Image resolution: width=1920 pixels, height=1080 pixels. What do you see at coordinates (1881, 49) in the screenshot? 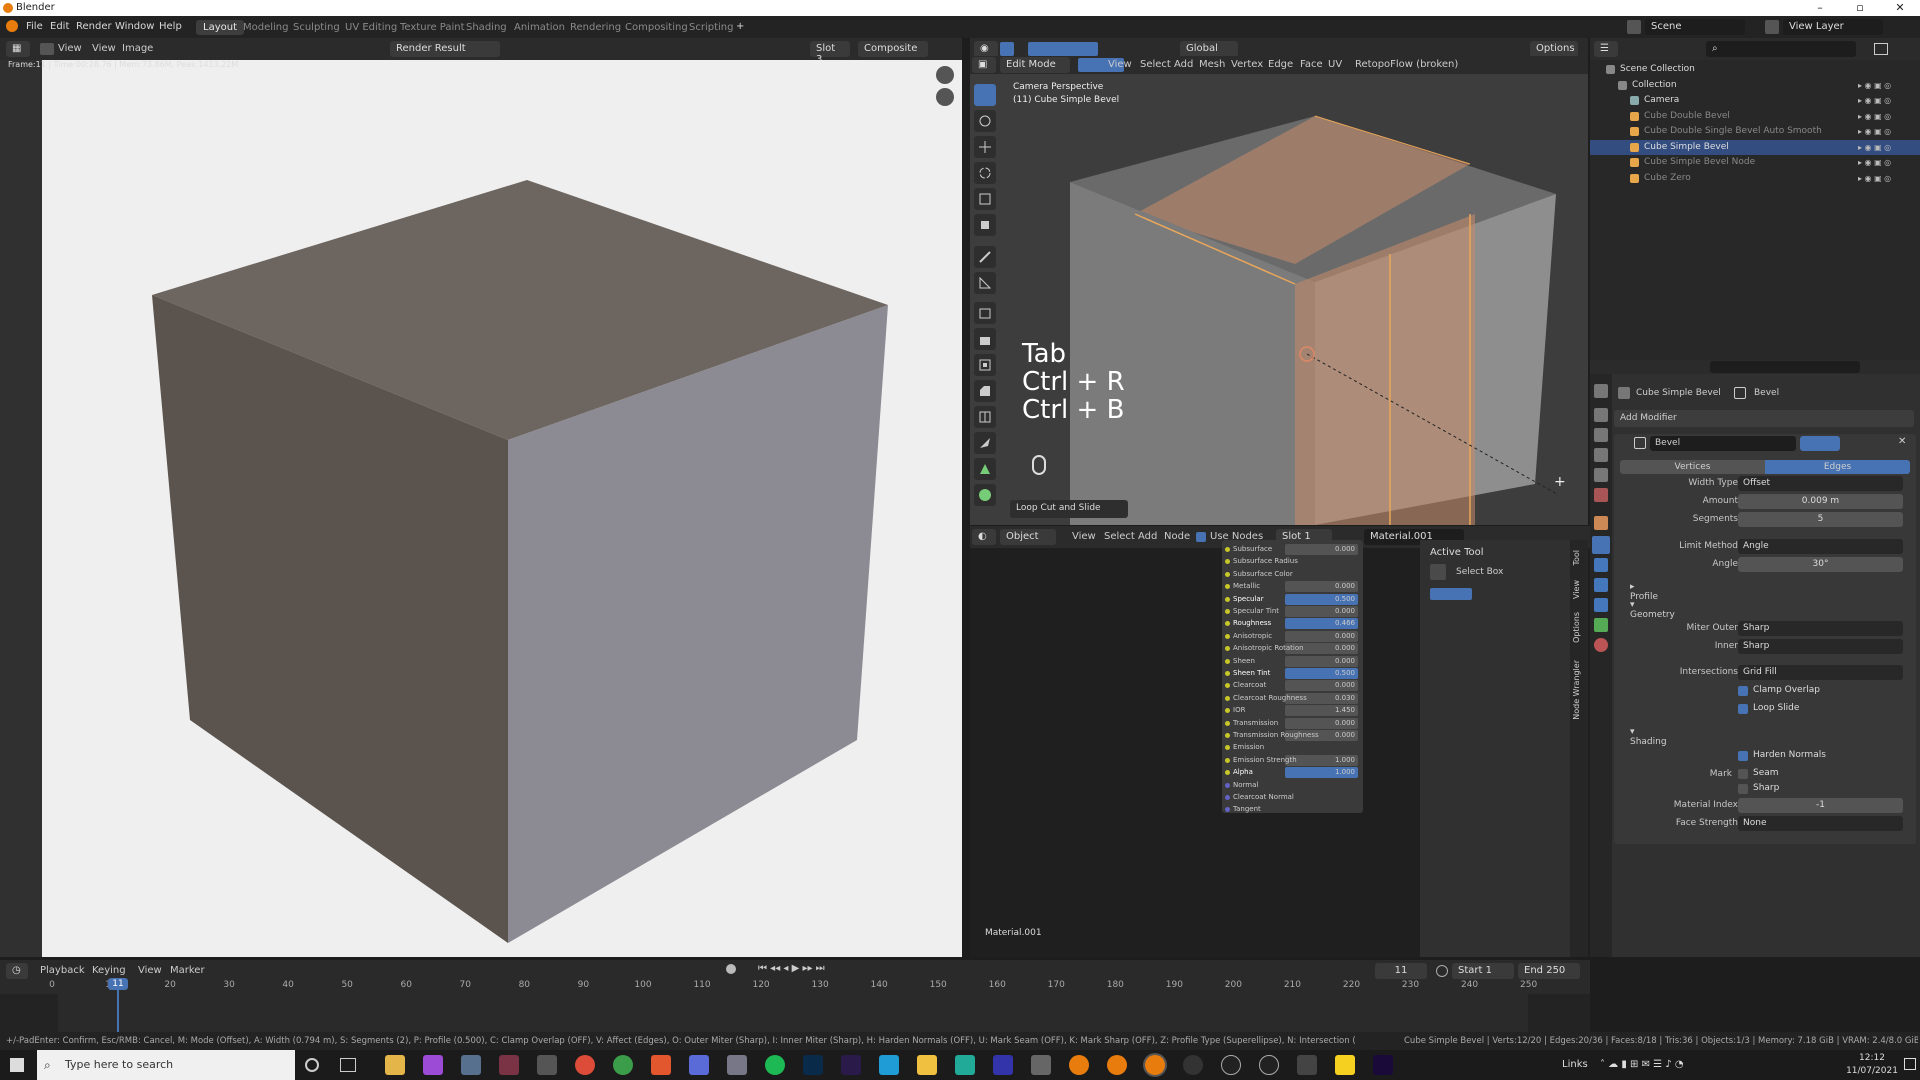
I see `filter-icon` at bounding box center [1881, 49].